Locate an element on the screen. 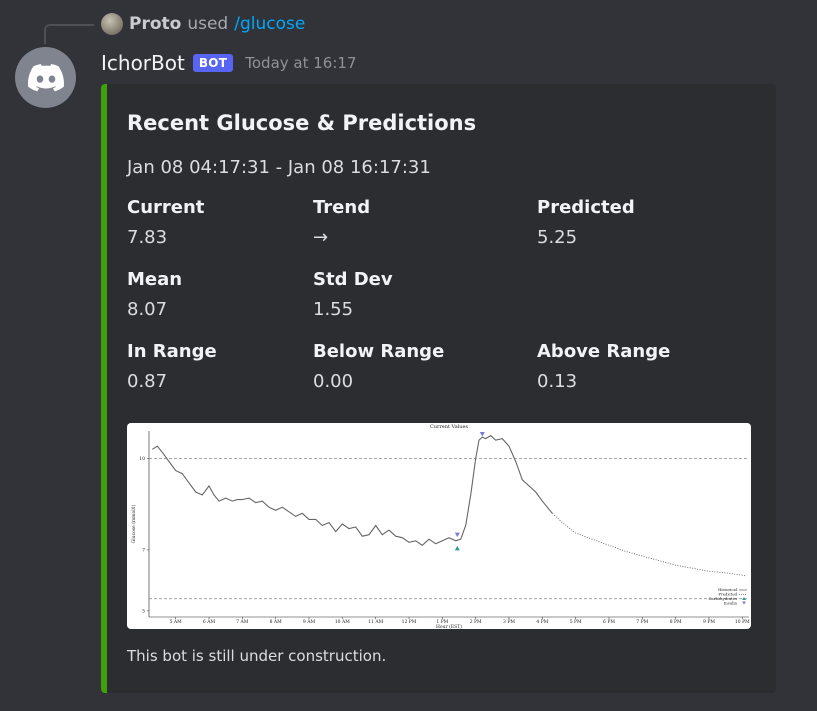 The width and height of the screenshot is (817, 711). carbohydrate-marker is located at coordinates (457, 548).